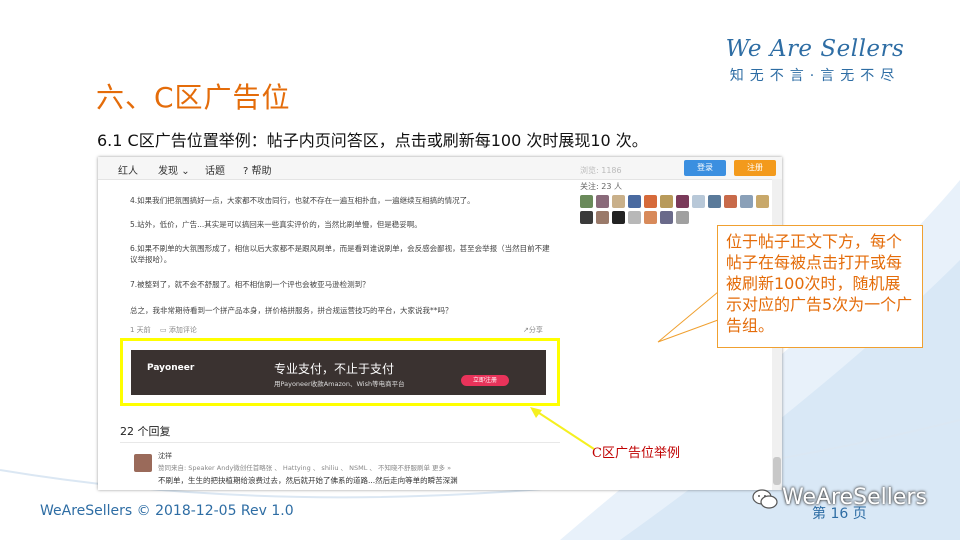 The width and height of the screenshot is (960, 540). What do you see at coordinates (185, 171) in the screenshot?
I see `chevron-down-icon: ⌄` at bounding box center [185, 171].